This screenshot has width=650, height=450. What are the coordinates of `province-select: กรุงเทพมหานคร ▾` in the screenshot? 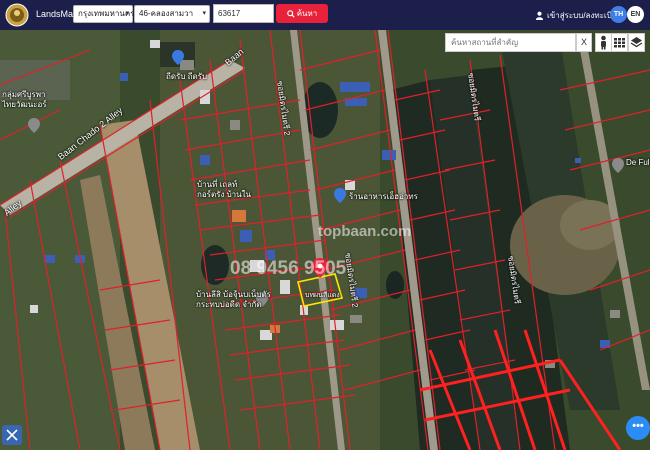 It's located at (103, 14).